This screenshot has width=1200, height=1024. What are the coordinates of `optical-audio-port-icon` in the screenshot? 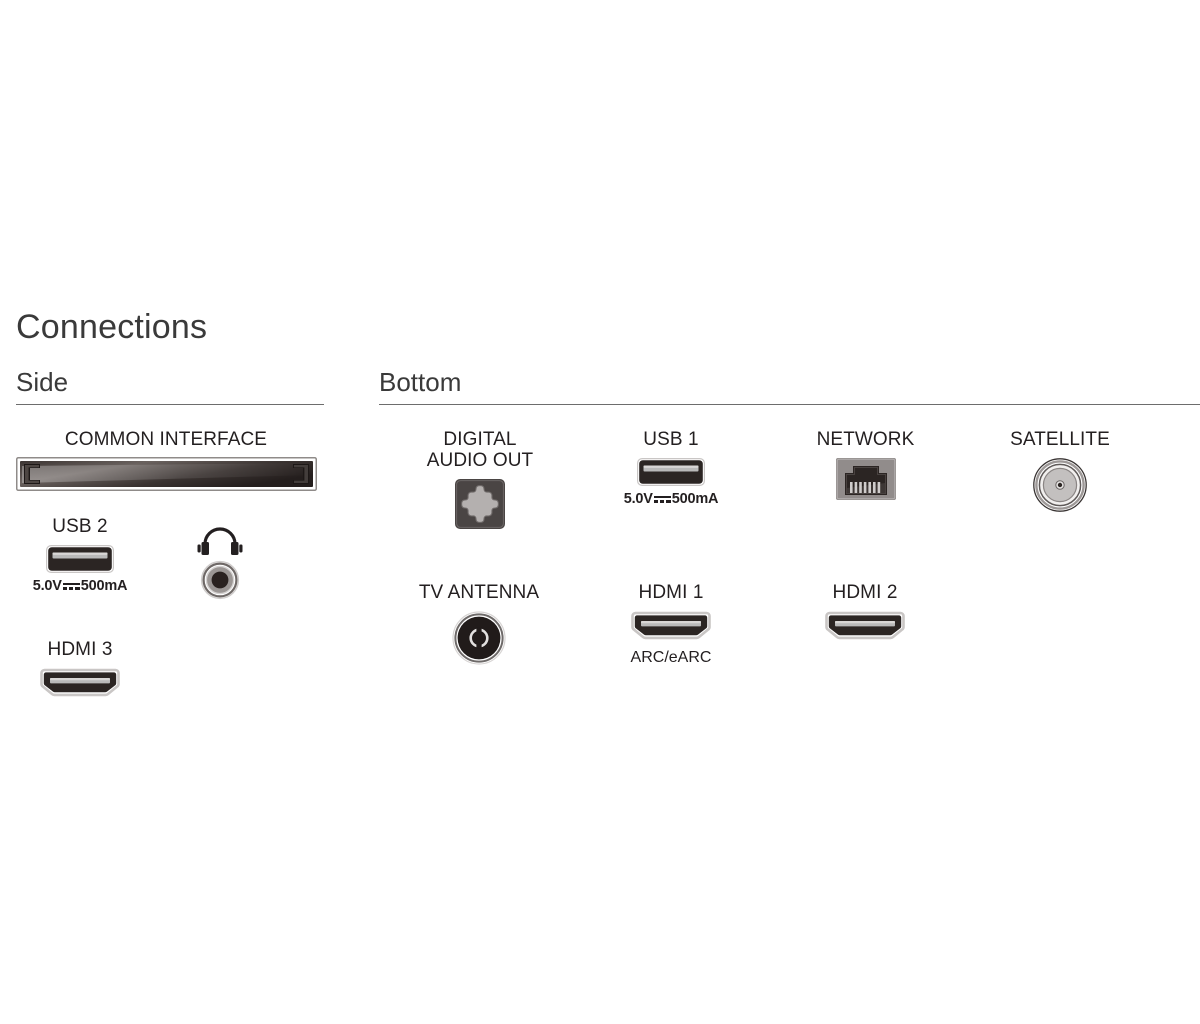 It's located at (480, 504).